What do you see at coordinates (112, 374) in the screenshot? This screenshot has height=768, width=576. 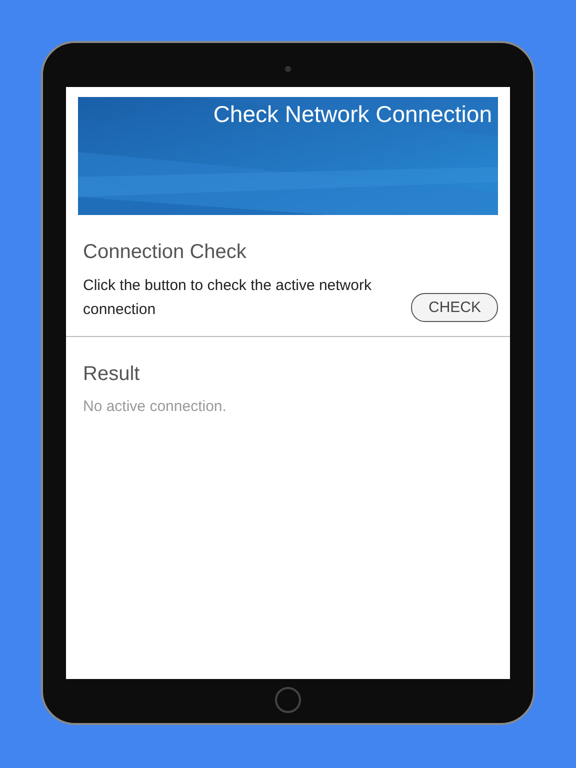 I see `section-heading: Result` at bounding box center [112, 374].